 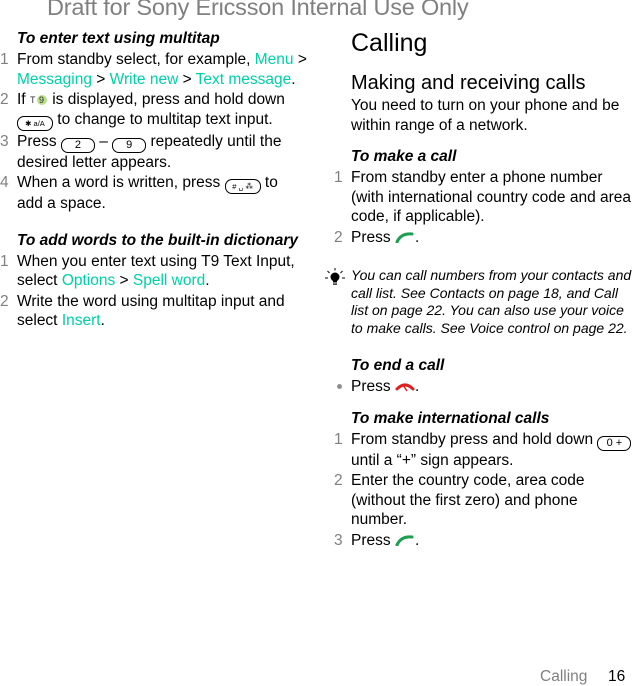 What do you see at coordinates (614, 443) in the screenshot?
I see `key-0-plus-icon: 0 +` at bounding box center [614, 443].